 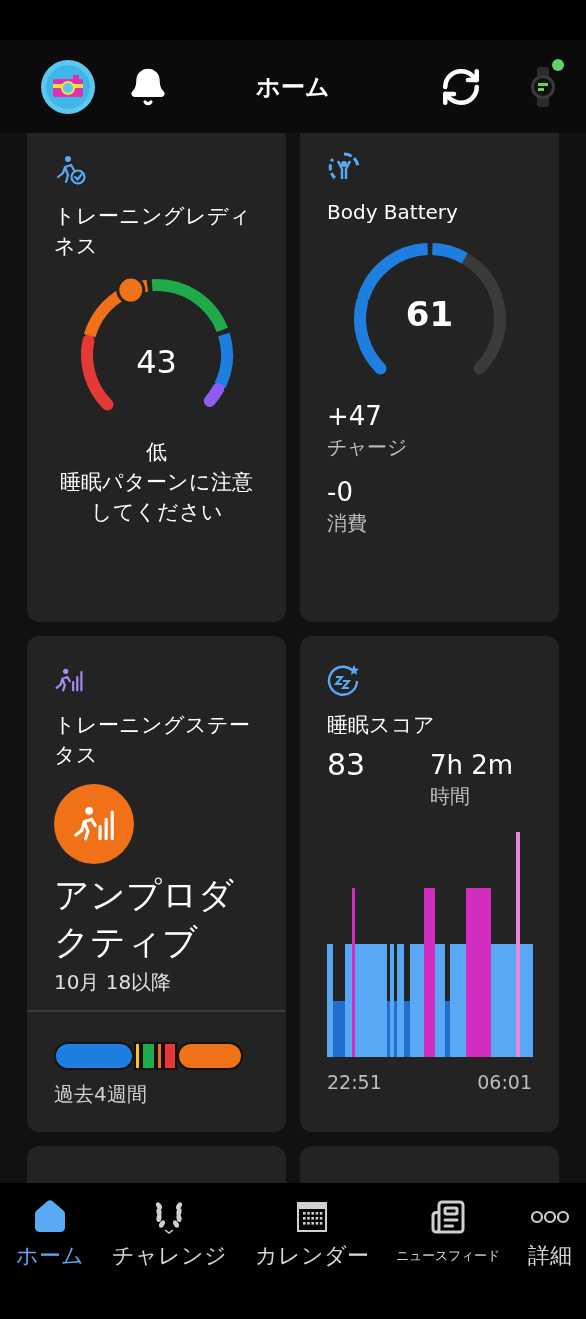 I want to click on watch-button, so click(x=543, y=86).